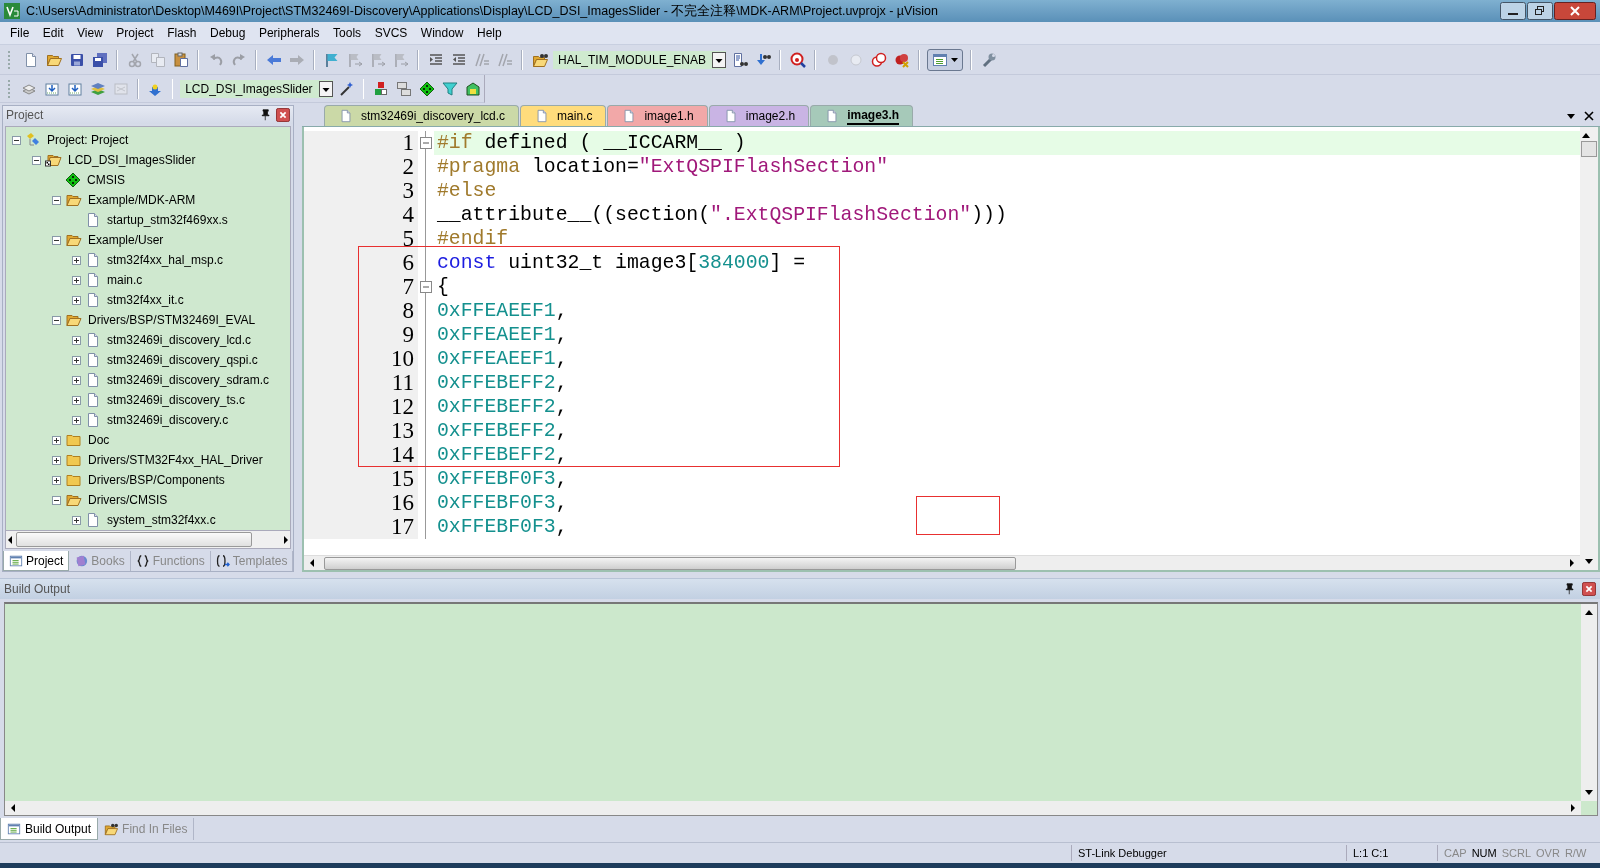 This screenshot has height=868, width=1600. Describe the element at coordinates (640, 59) in the screenshot. I see `dropdown-field: HAL_TIM_MODULE_ENAB` at that location.